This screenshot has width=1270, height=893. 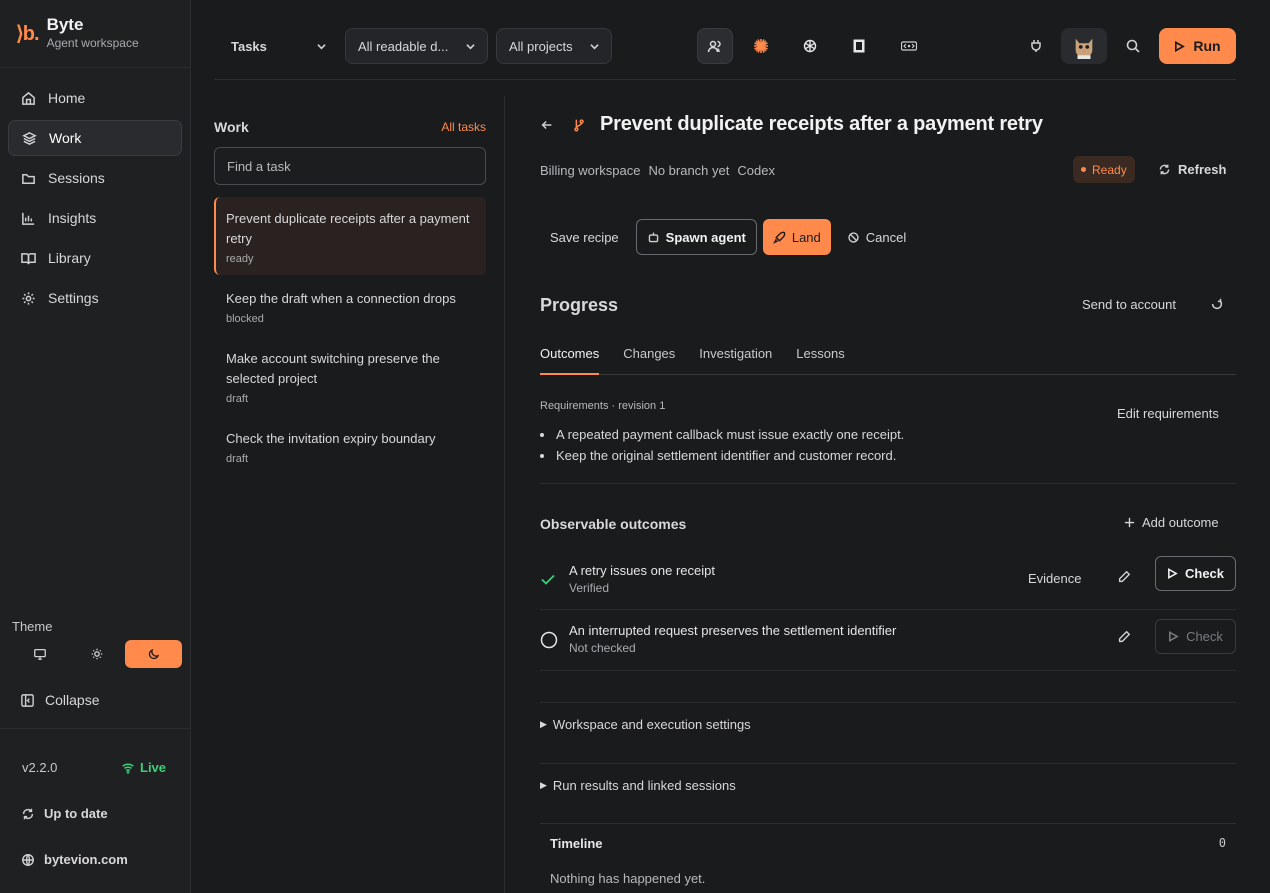 I want to click on send-to-account-button: Send to account, so click(x=1129, y=304).